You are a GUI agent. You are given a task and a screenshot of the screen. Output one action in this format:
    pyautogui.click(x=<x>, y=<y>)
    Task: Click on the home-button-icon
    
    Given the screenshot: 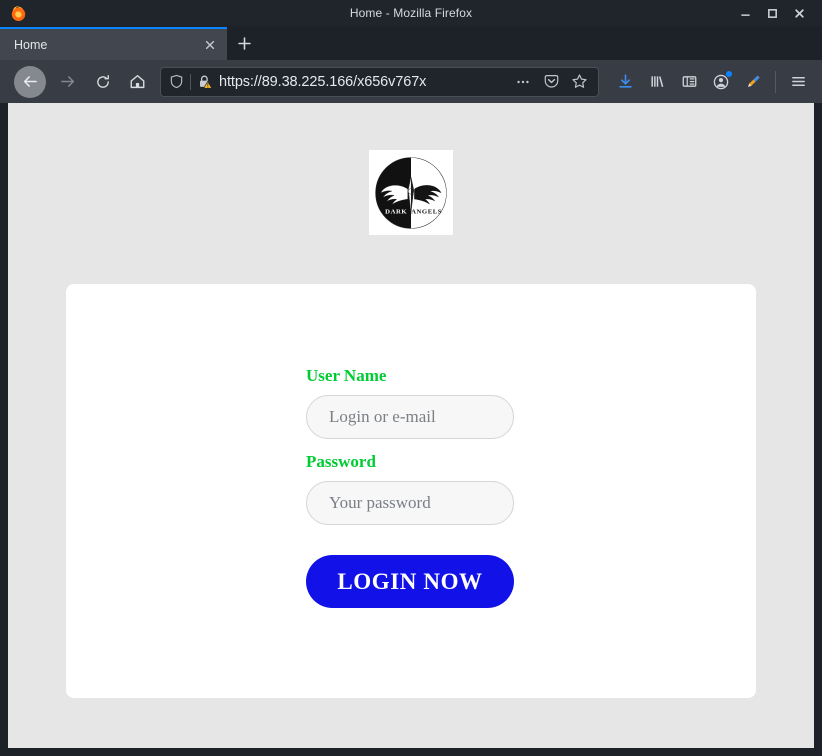 What is the action you would take?
    pyautogui.click(x=137, y=82)
    